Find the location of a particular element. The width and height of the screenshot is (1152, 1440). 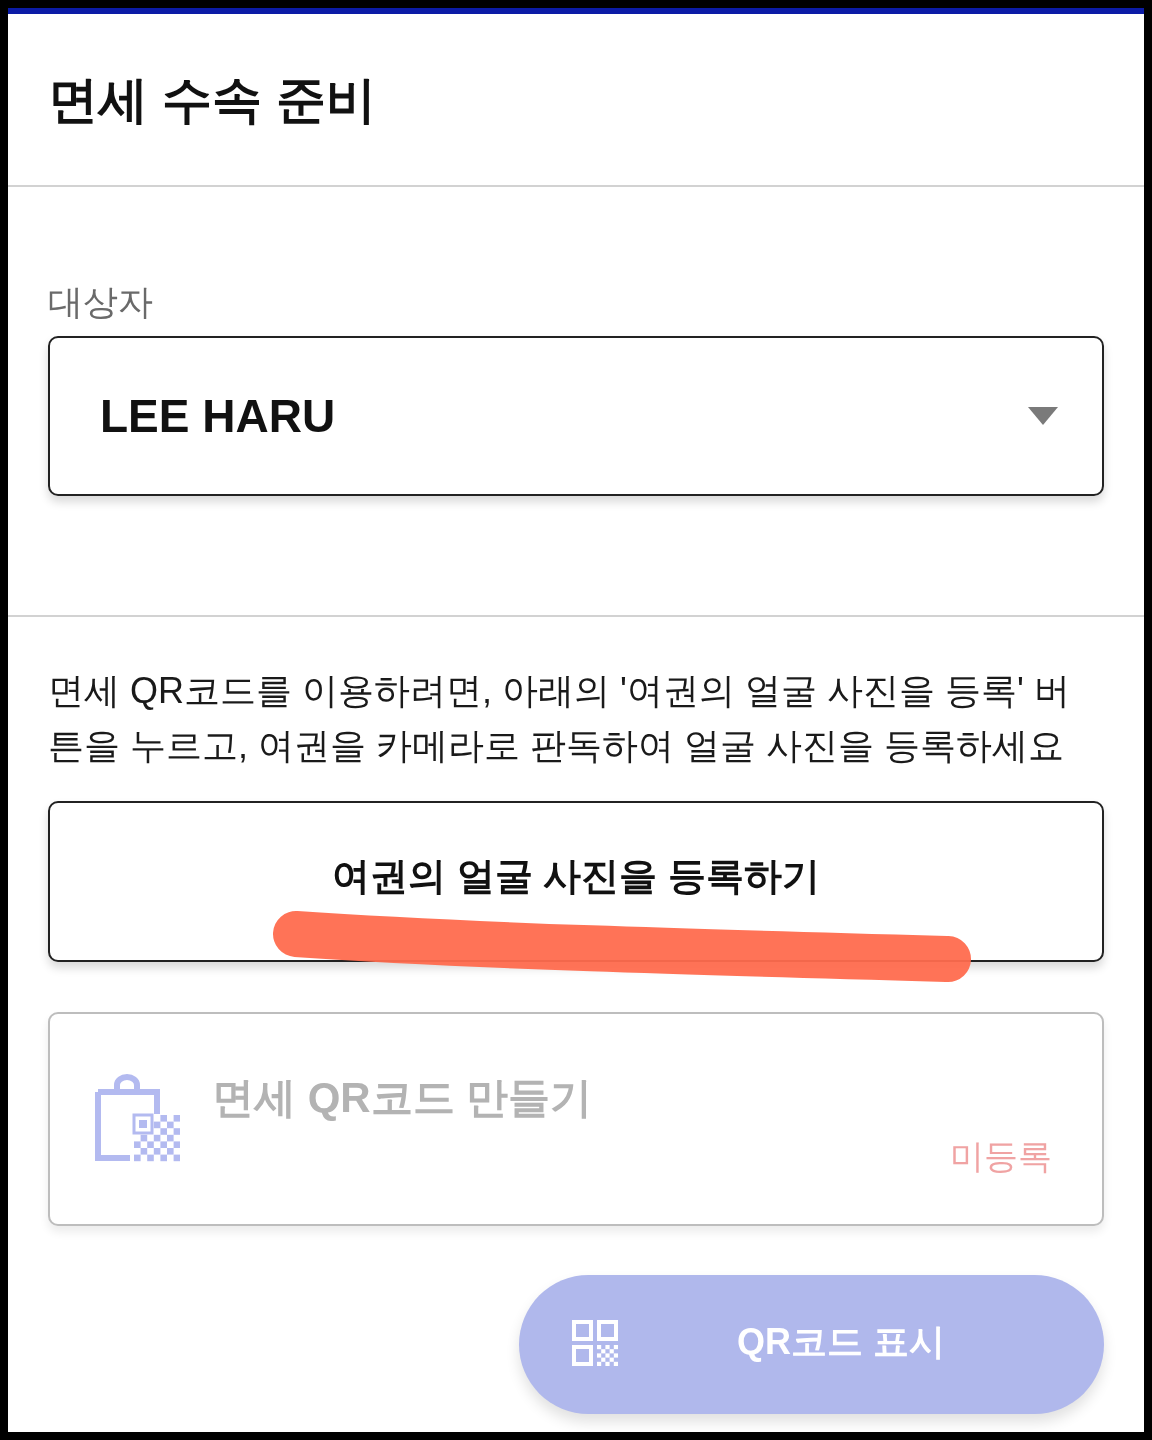

card-title: 면세 QR코드 만들기 is located at coordinates (402, 1098).